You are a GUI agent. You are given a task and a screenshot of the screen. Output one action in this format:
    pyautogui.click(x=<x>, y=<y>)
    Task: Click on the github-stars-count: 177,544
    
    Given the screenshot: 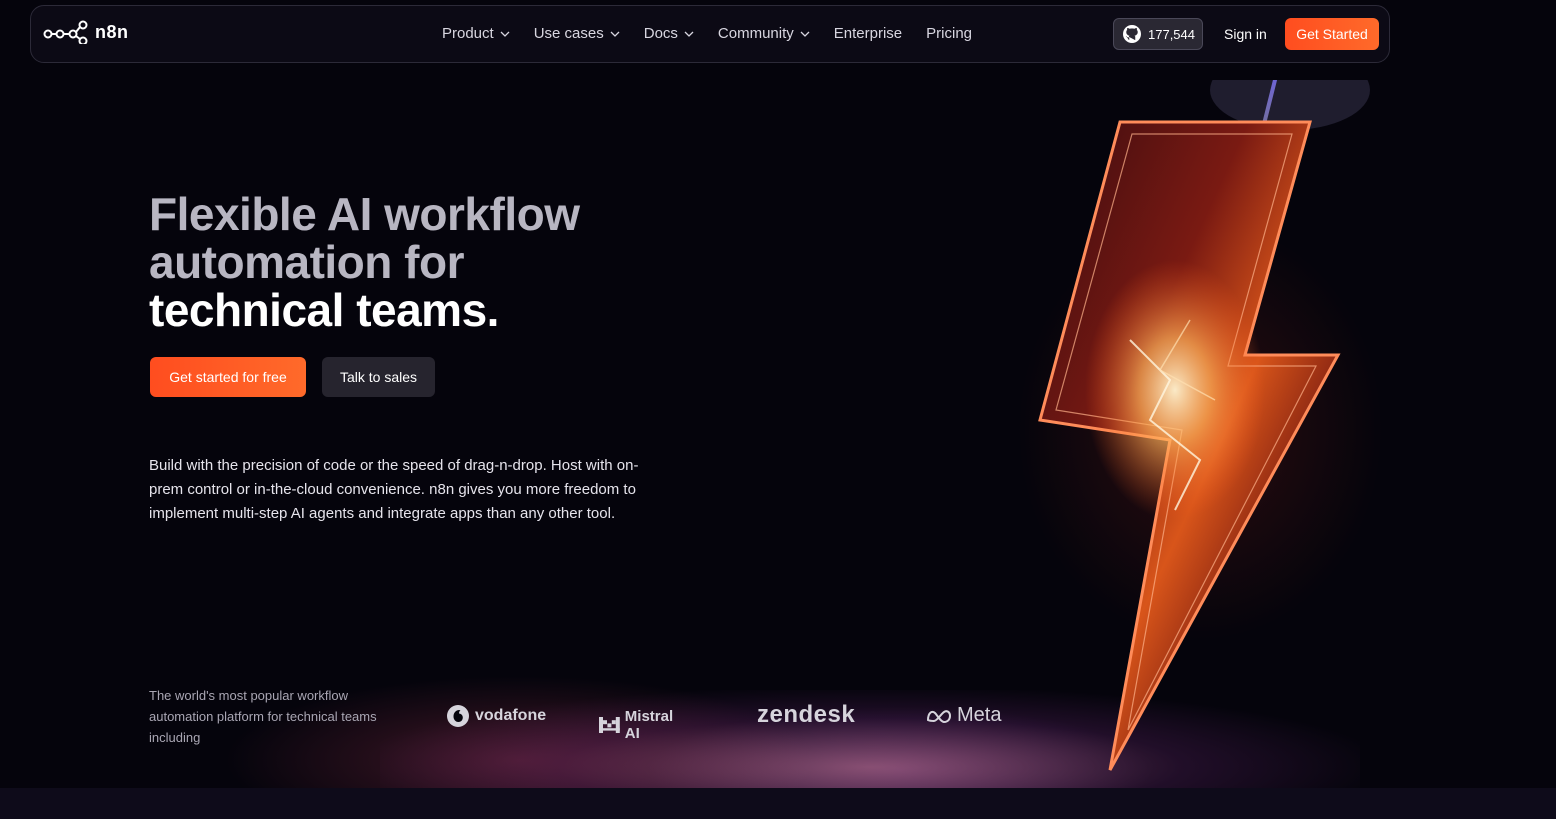 What is the action you would take?
    pyautogui.click(x=1171, y=34)
    